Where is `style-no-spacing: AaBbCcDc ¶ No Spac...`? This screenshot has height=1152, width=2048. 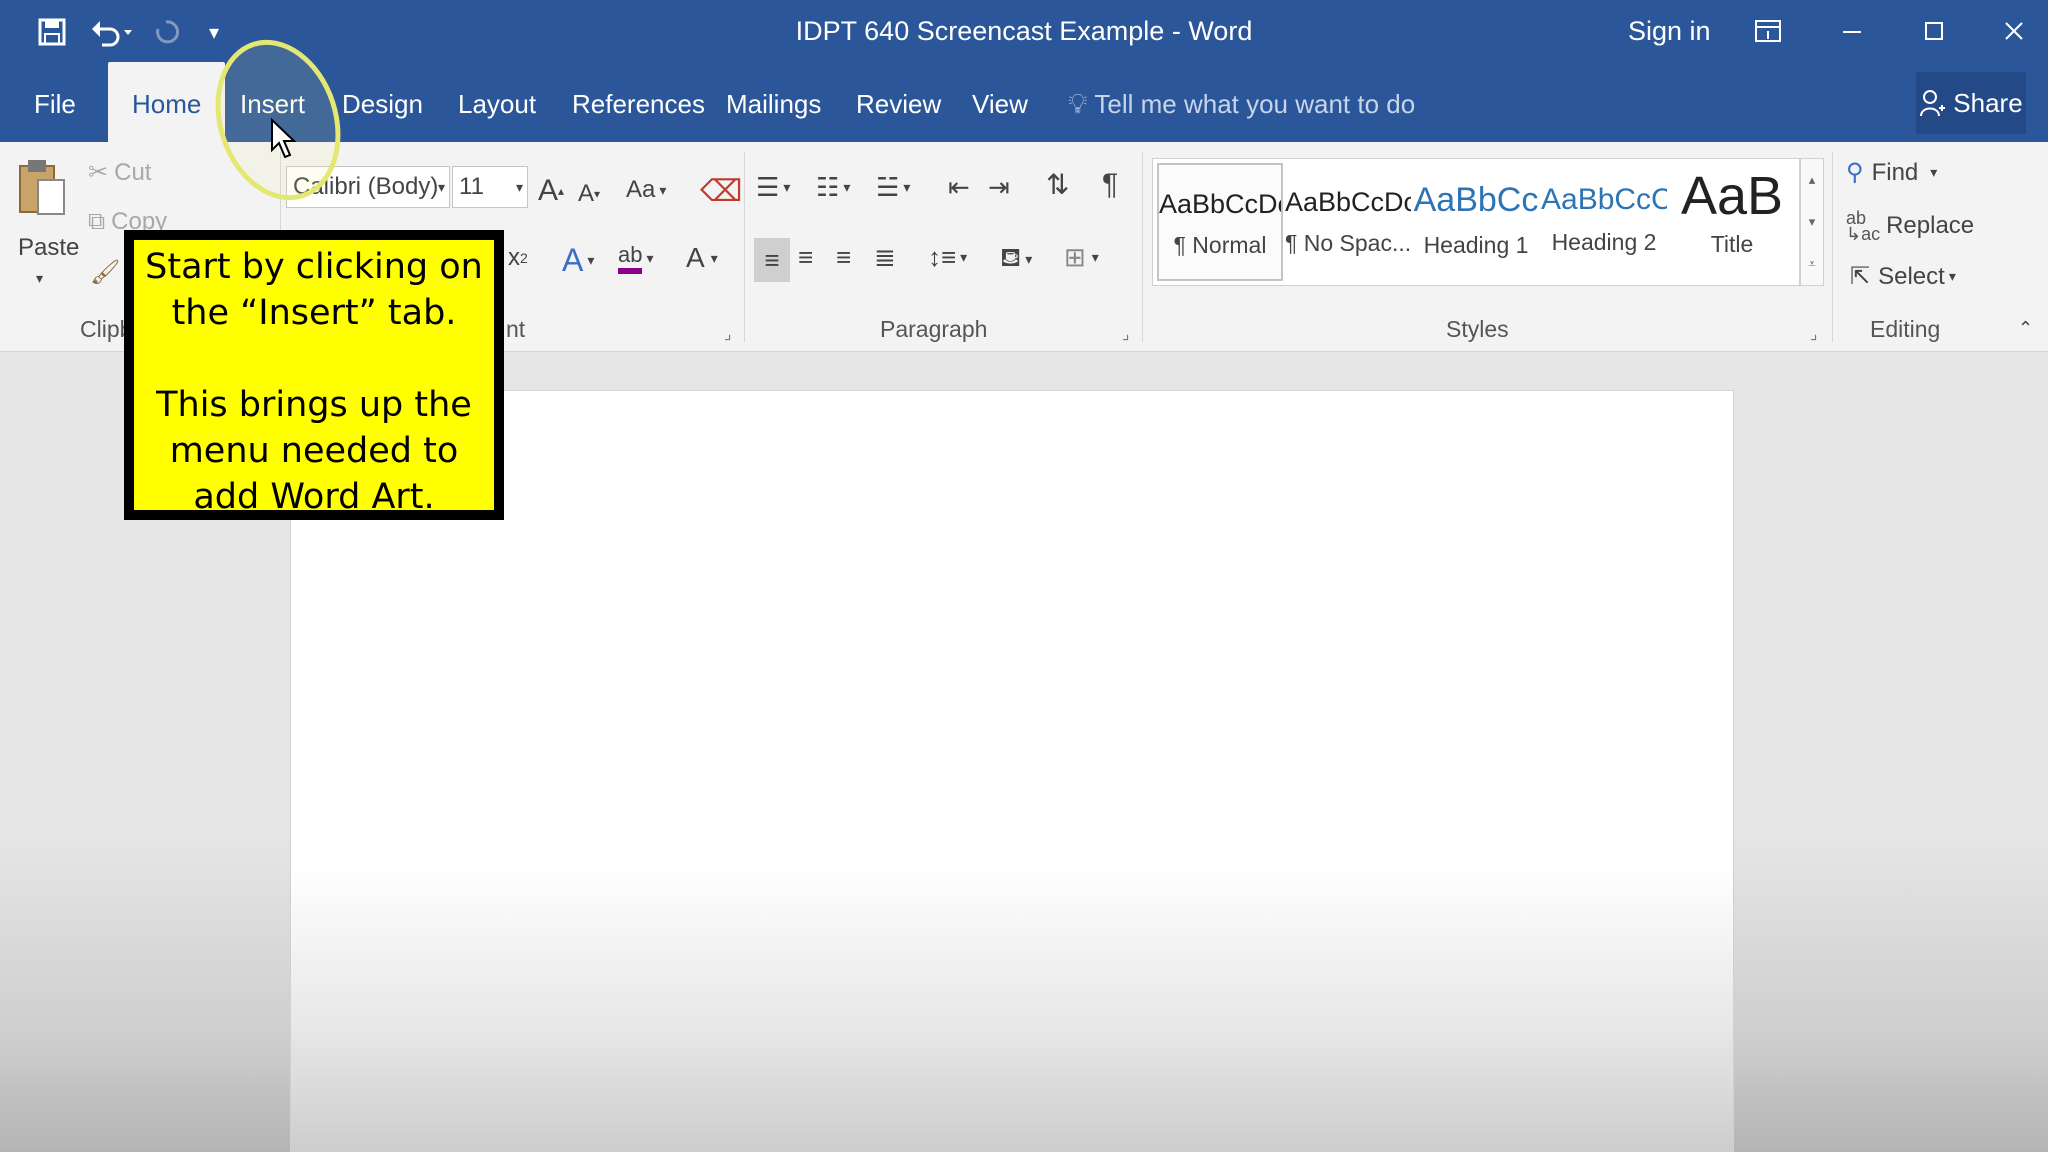 style-no-spacing: AaBbCcDc ¶ No Spac... is located at coordinates (1348, 222).